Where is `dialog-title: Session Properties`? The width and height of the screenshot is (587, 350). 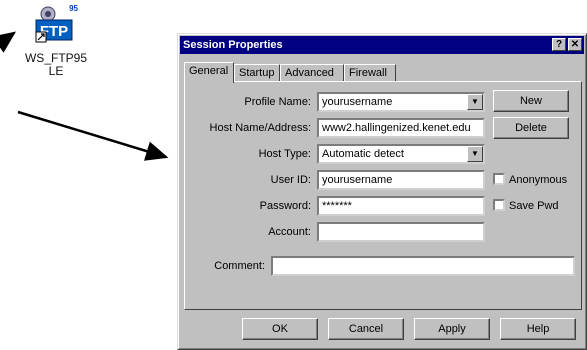 dialog-title: Session Properties is located at coordinates (233, 45).